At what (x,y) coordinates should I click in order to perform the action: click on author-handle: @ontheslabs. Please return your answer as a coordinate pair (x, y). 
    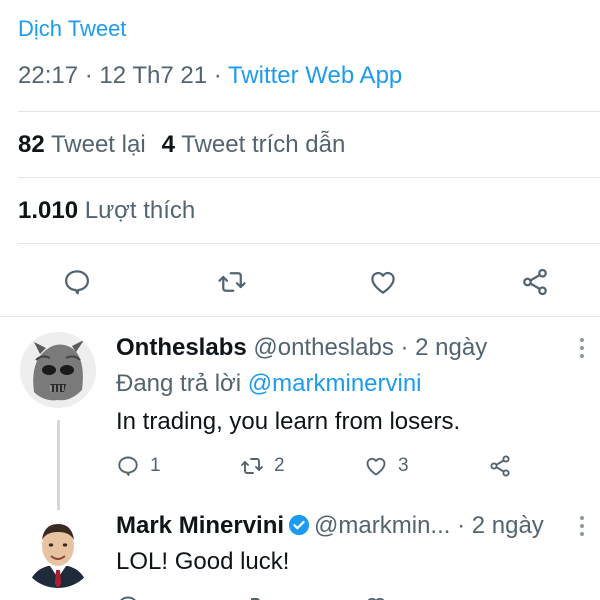
    Looking at the image, I should click on (323, 347).